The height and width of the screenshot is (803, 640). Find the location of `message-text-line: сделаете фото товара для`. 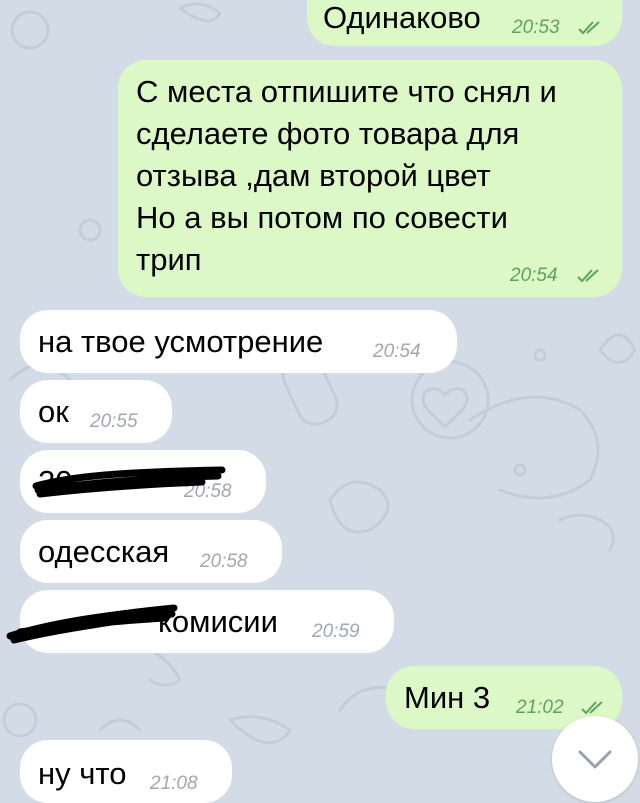

message-text-line: сделаете фото товара для is located at coordinates (328, 133).